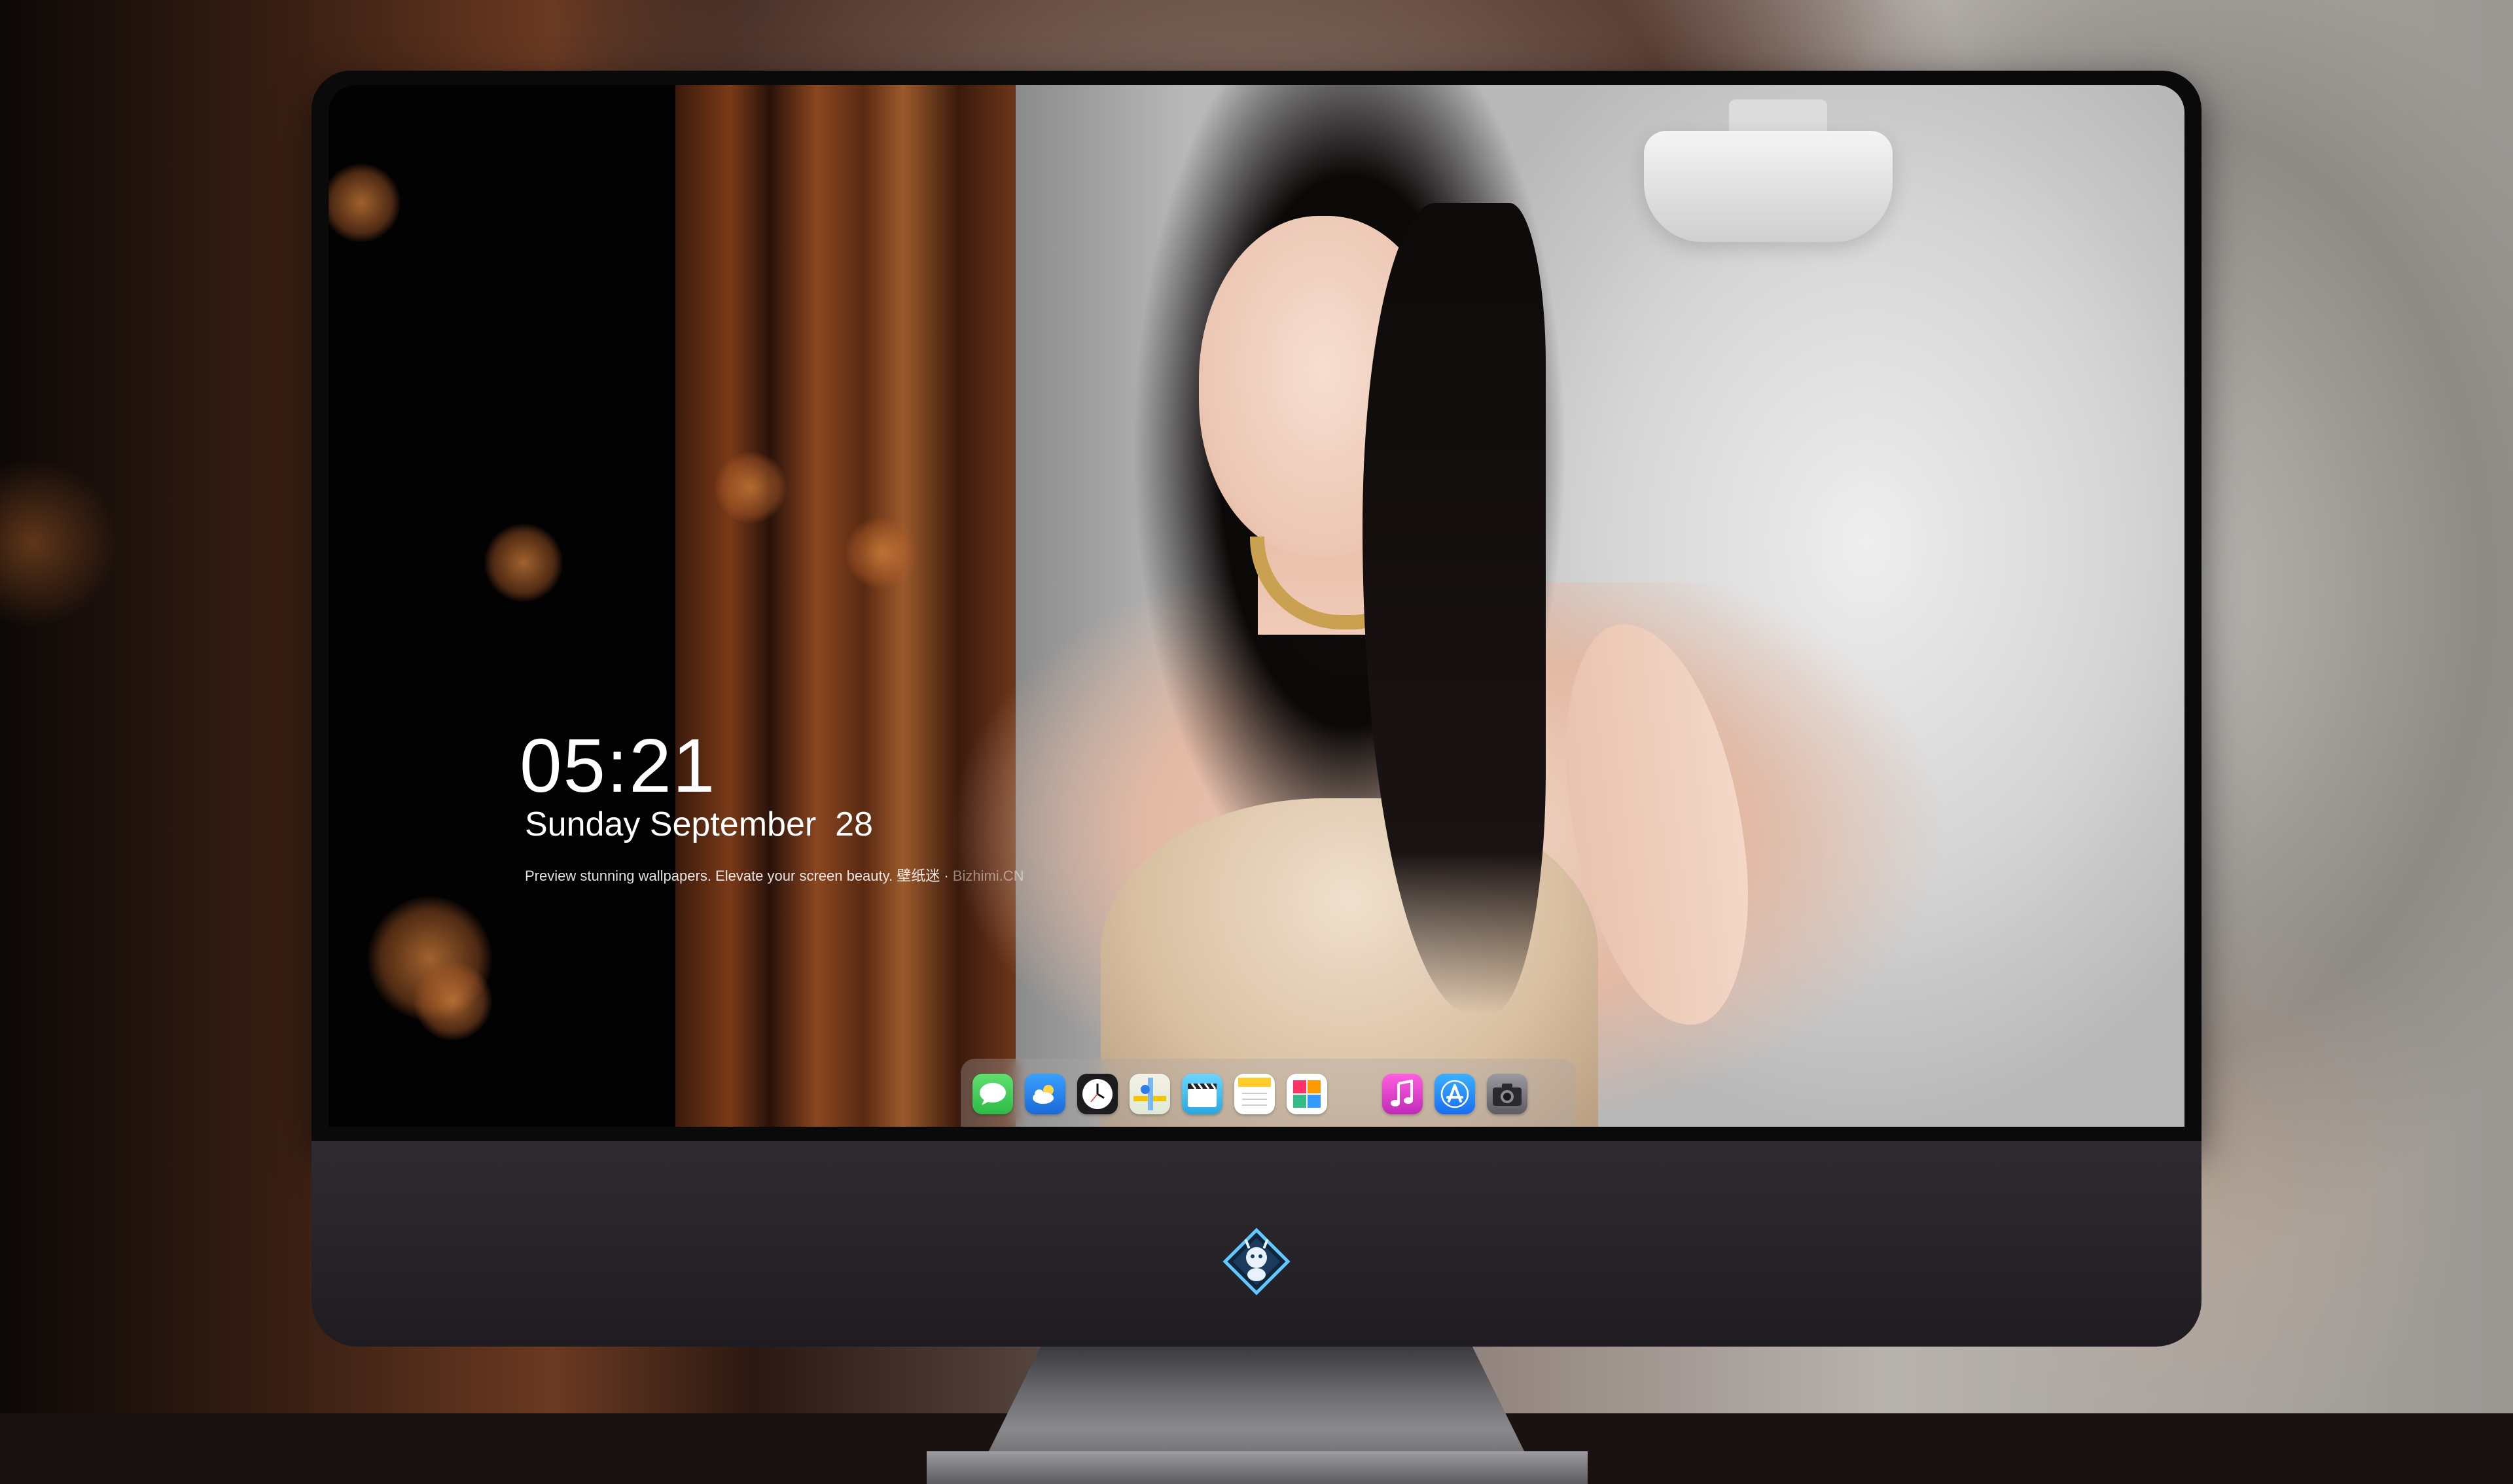 This screenshot has width=2513, height=1484. Describe the element at coordinates (1257, 1467) in the screenshot. I see `monitor-stand-base` at that location.